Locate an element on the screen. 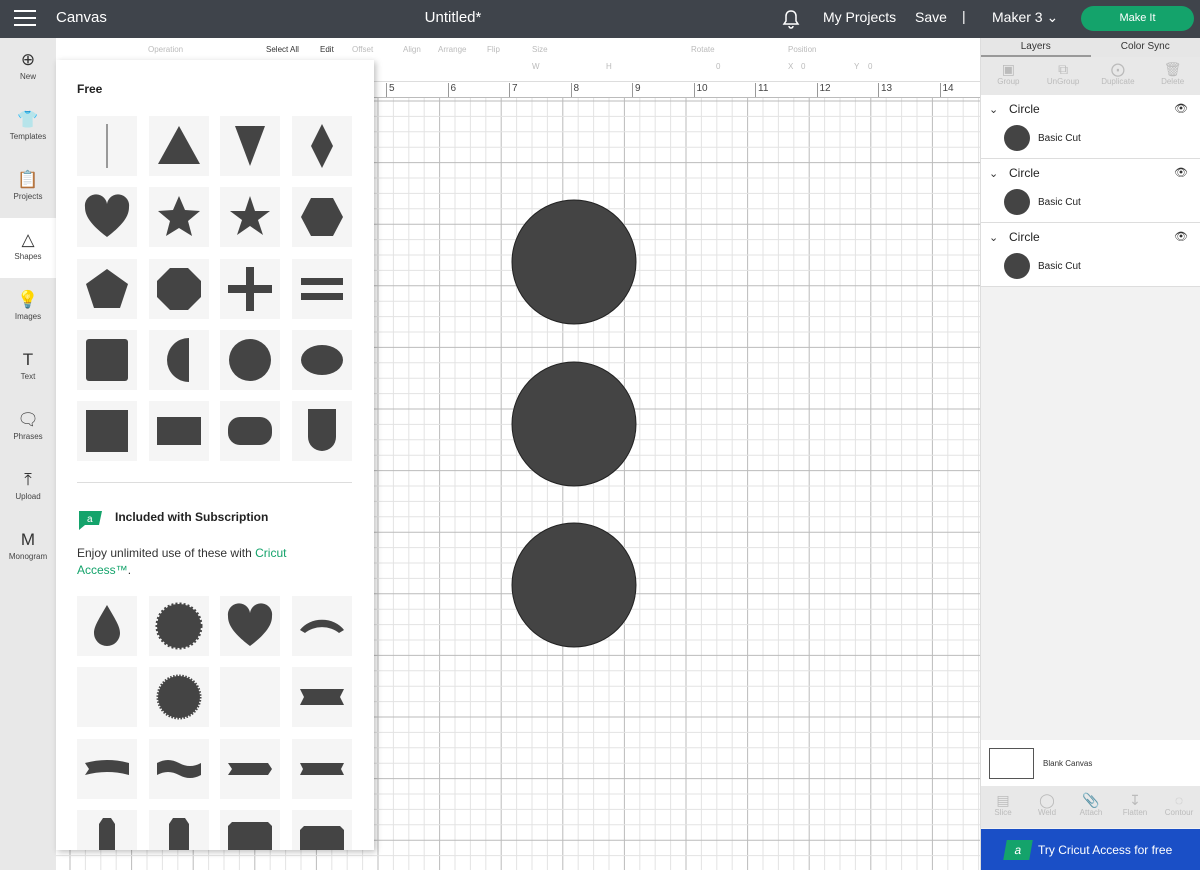 This screenshot has height=875, width=1200. sidebar-item-upload: ⤒Upload is located at coordinates (28, 488).